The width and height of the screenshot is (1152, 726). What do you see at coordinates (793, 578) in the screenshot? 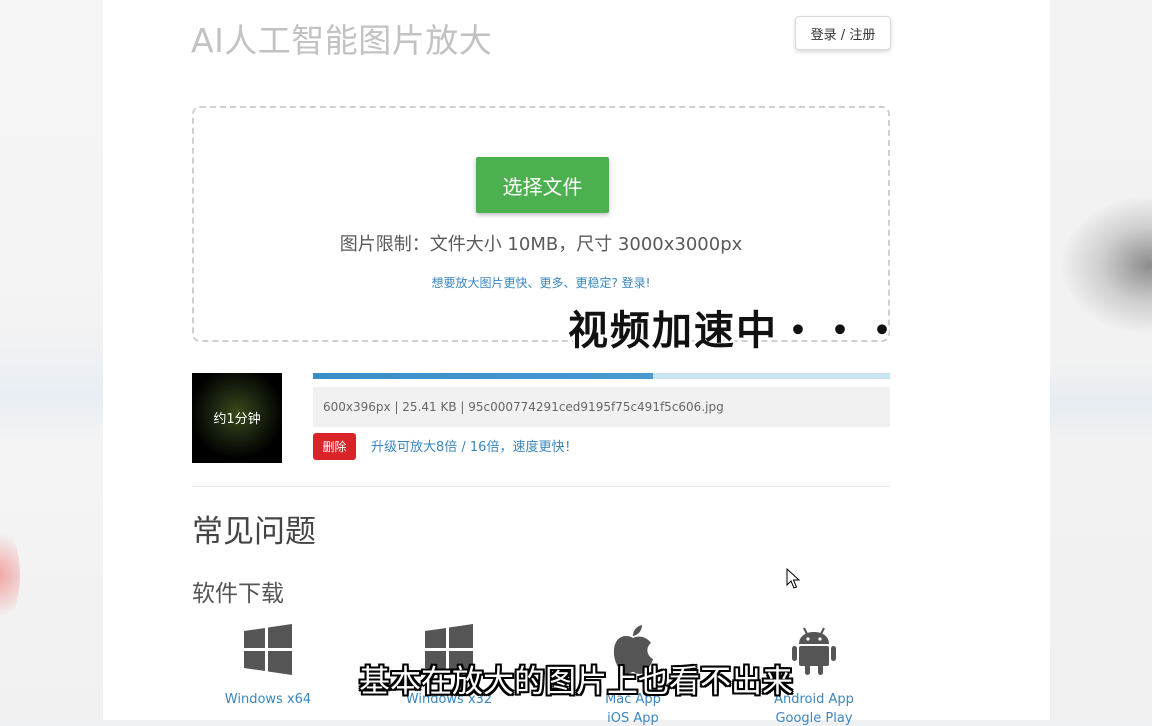
I see `mouse-cursor-icon` at bounding box center [793, 578].